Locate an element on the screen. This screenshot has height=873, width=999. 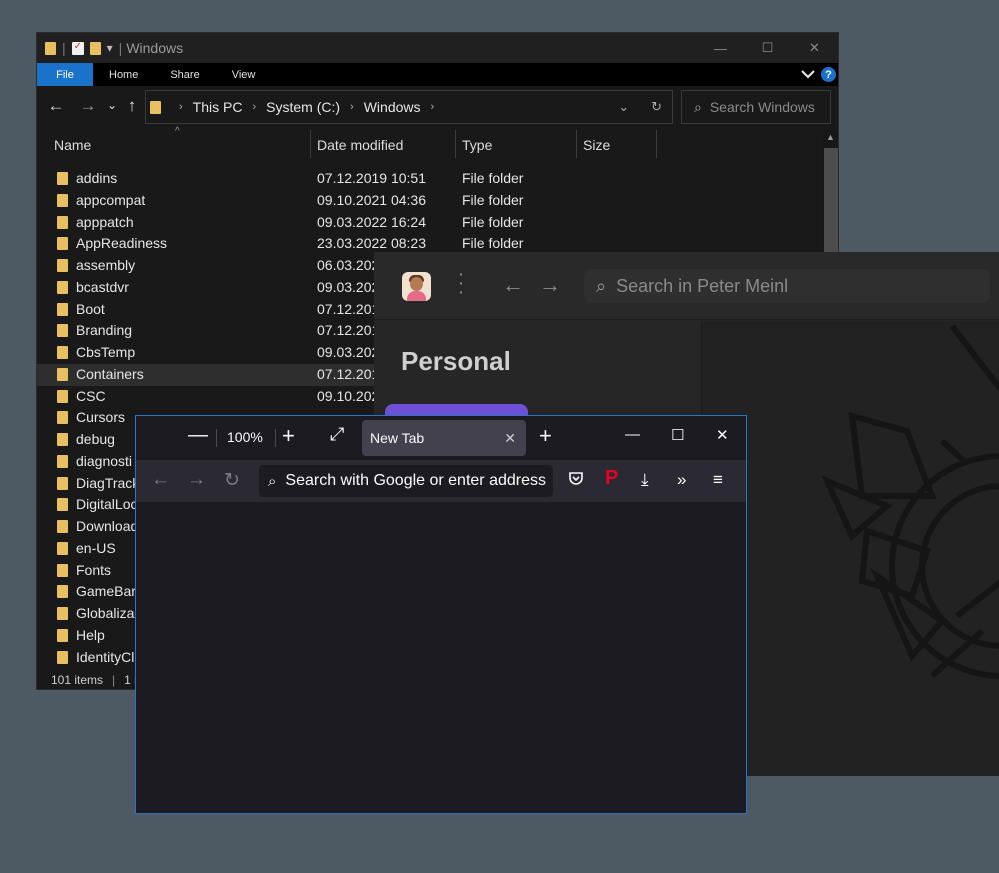
new-folder-icon is located at coordinates (95, 48).